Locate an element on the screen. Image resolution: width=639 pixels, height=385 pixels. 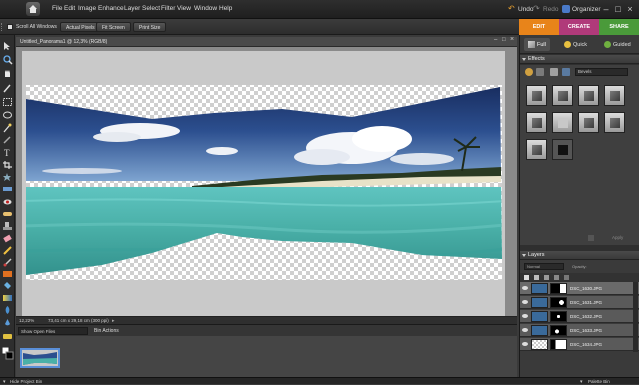
minimize-button: – is located at coordinates (606, 9).